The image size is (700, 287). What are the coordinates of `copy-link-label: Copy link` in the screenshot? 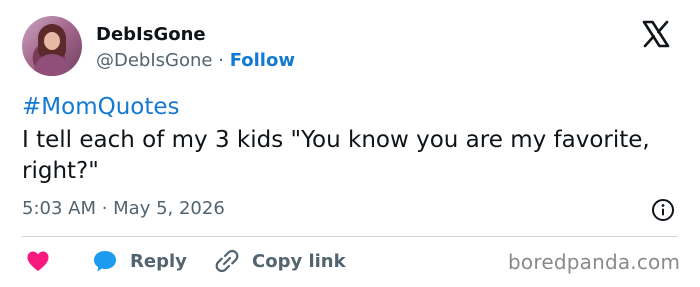 It's located at (299, 261).